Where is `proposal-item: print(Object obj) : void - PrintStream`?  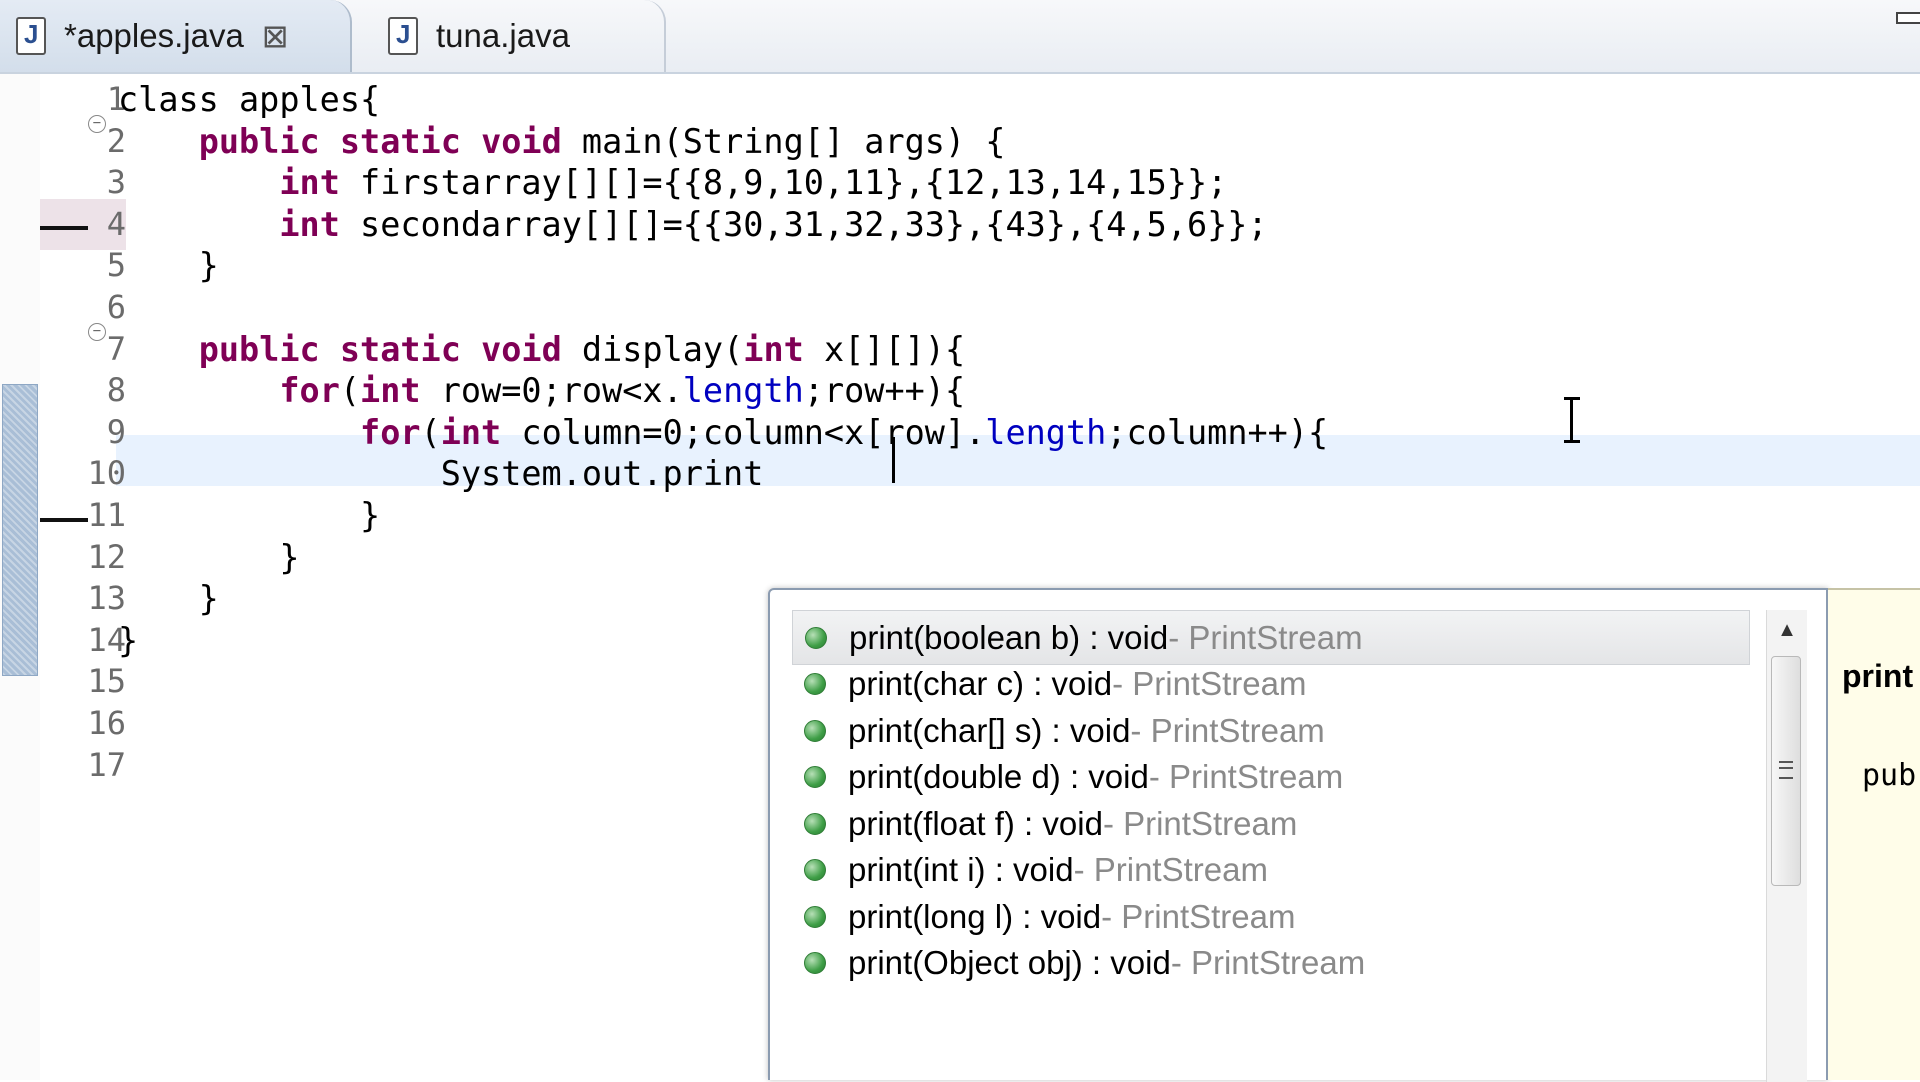 proposal-item: print(Object obj) : void - PrintStream is located at coordinates (1271, 963).